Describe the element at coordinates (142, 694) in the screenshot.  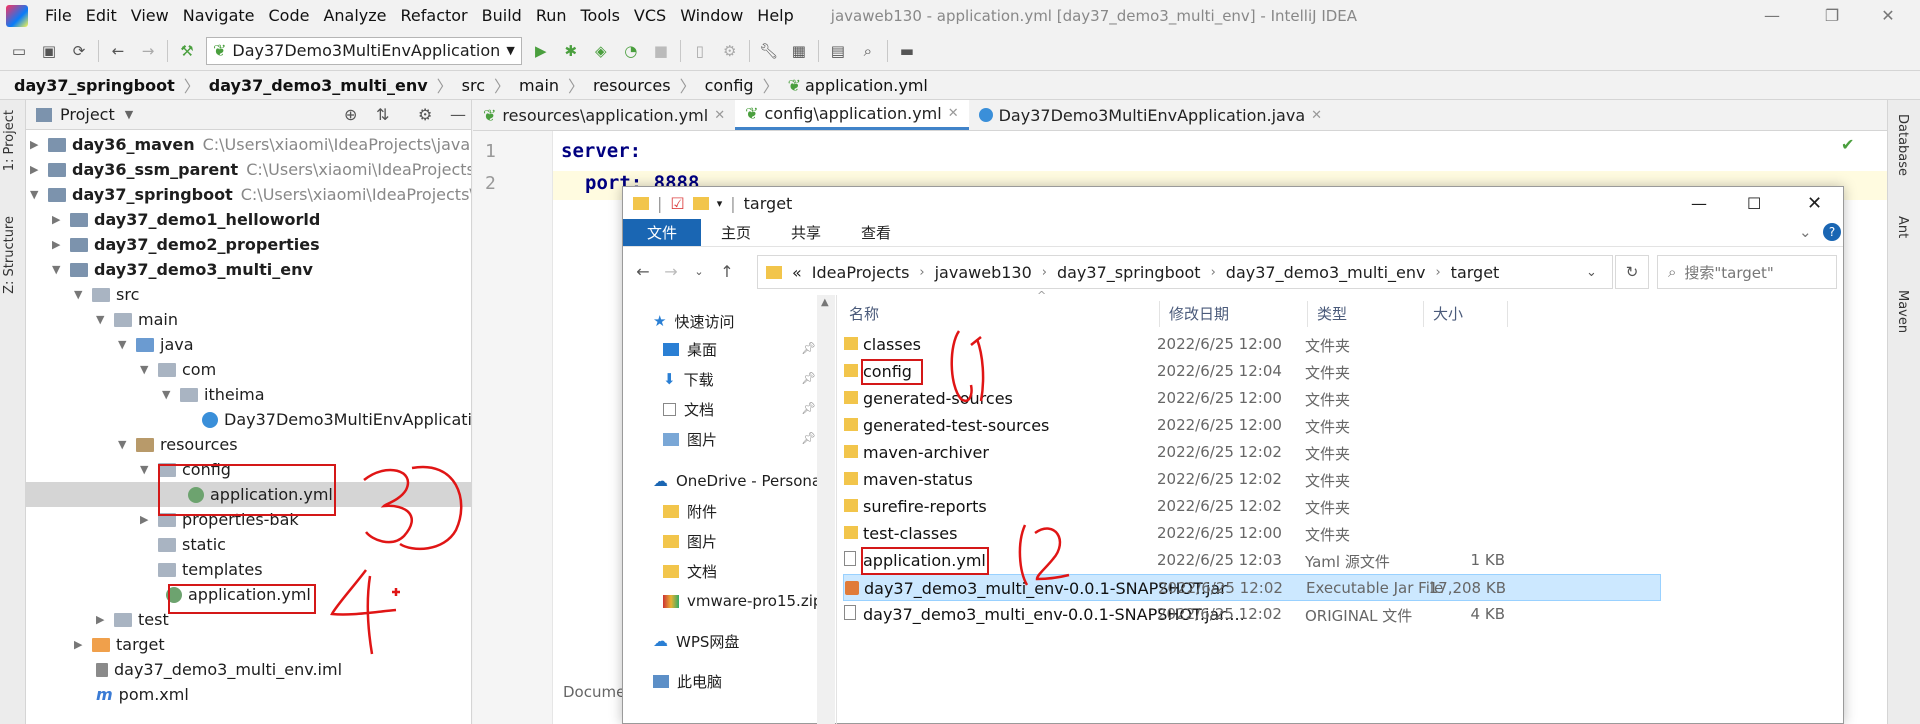
I see `tree-item-pom: m pom.xml` at that location.